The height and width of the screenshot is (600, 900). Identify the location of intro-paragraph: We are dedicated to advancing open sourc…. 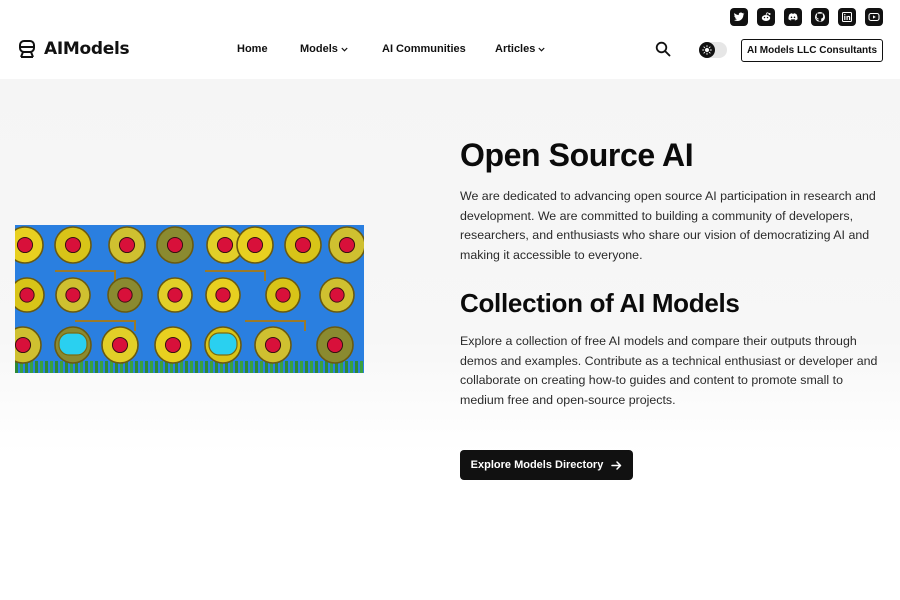
(668, 225).